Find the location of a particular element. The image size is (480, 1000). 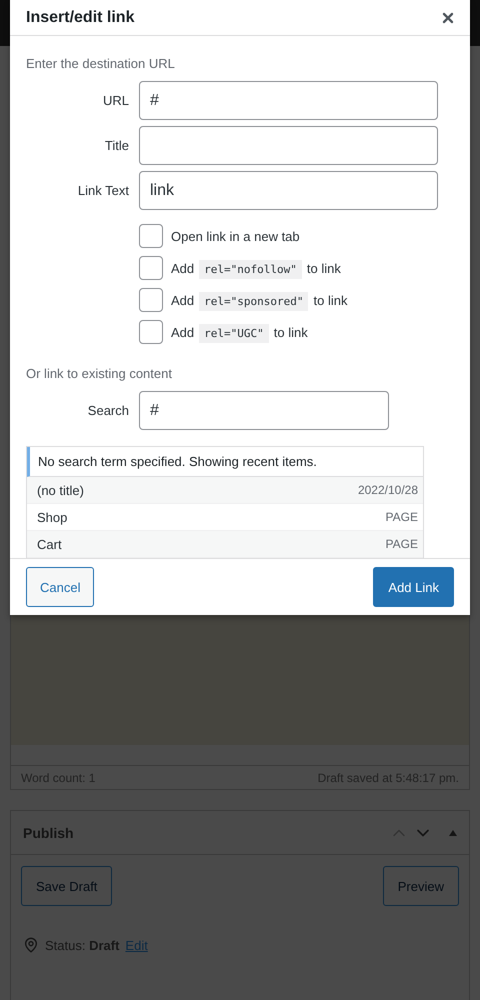

text-field: # is located at coordinates (288, 100).